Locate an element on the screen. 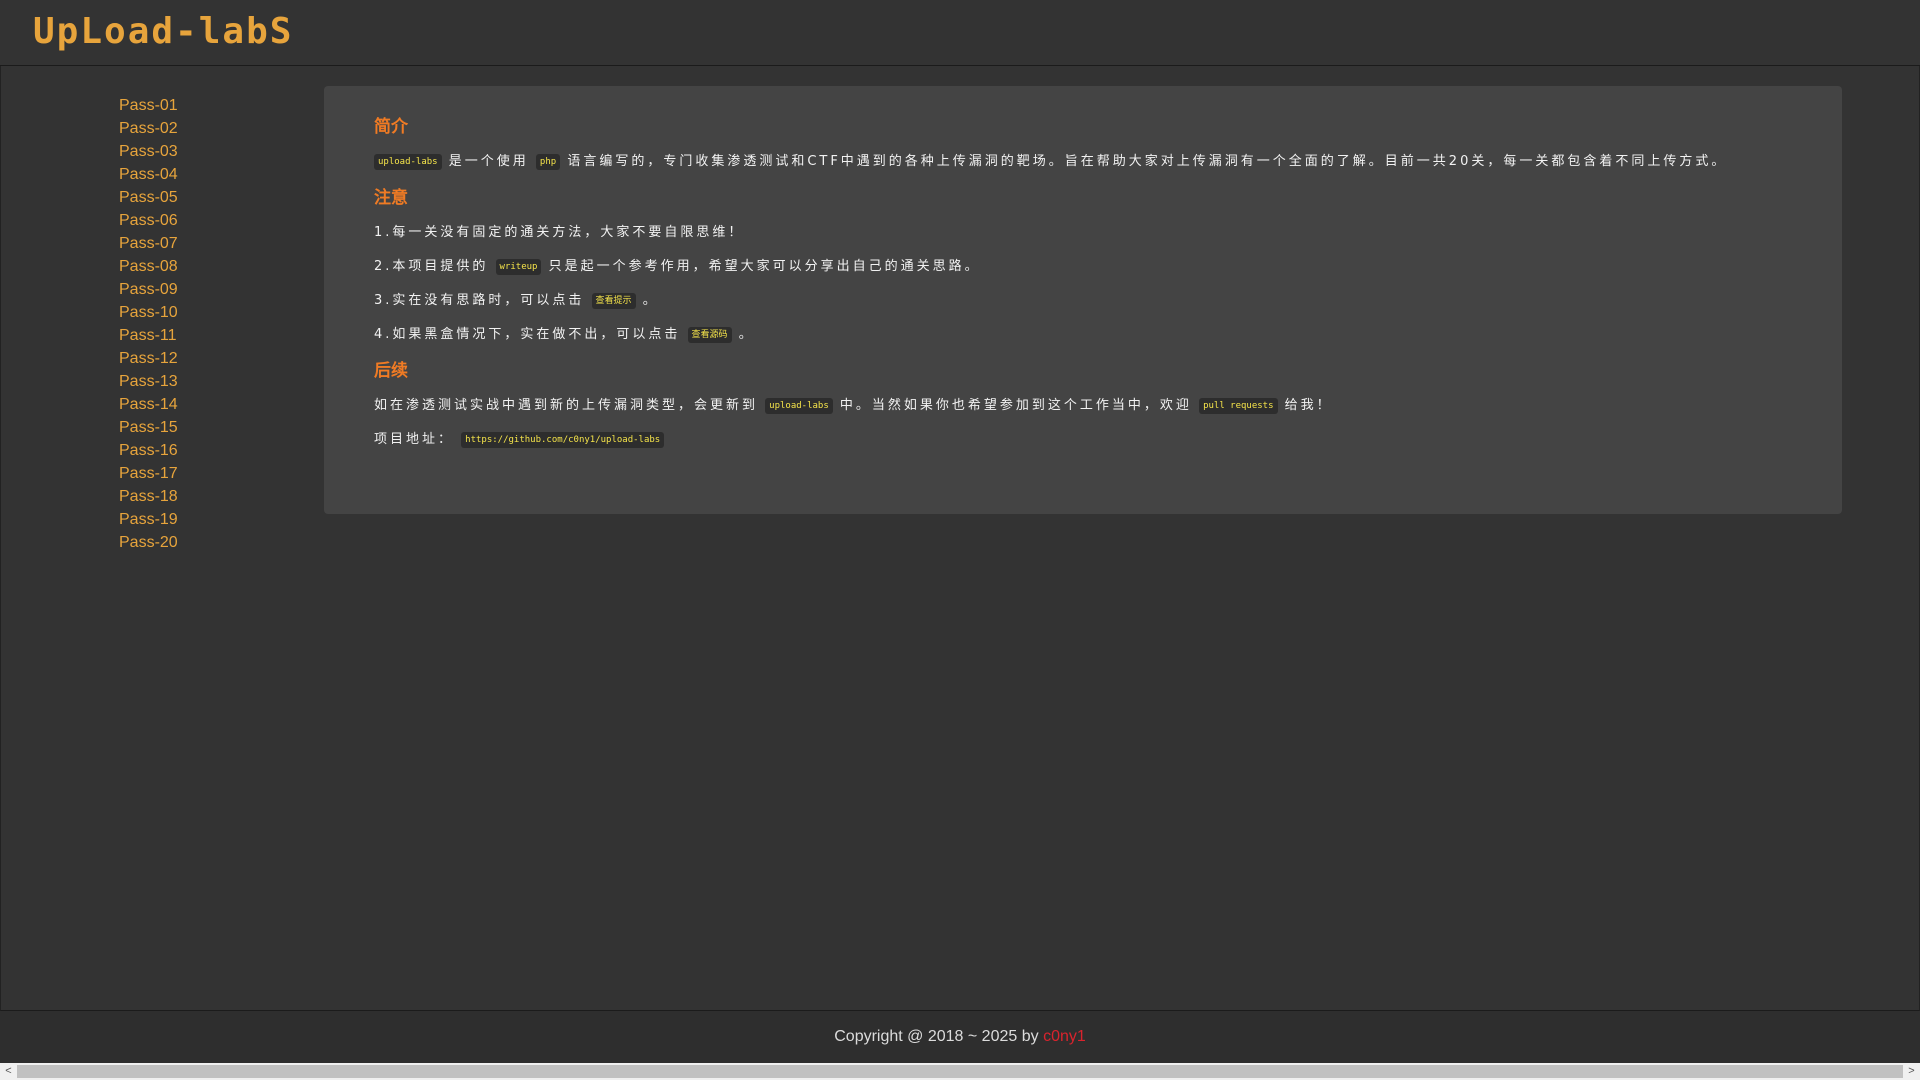 Image resolution: width=1920 pixels, height=1080 pixels. sidebar-item-pass-09: Pass-09 is located at coordinates (179, 289).